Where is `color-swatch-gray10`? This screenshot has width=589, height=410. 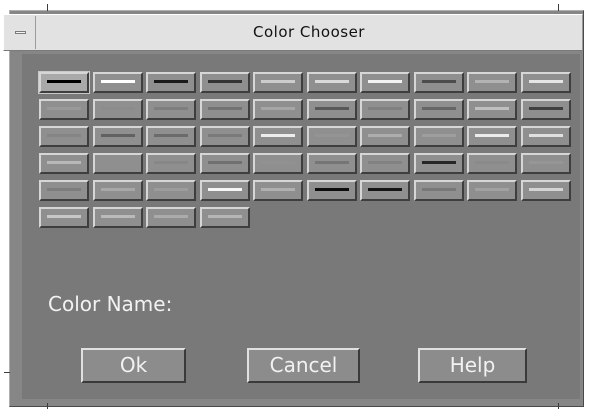 color-swatch-gray10 is located at coordinates (171, 82).